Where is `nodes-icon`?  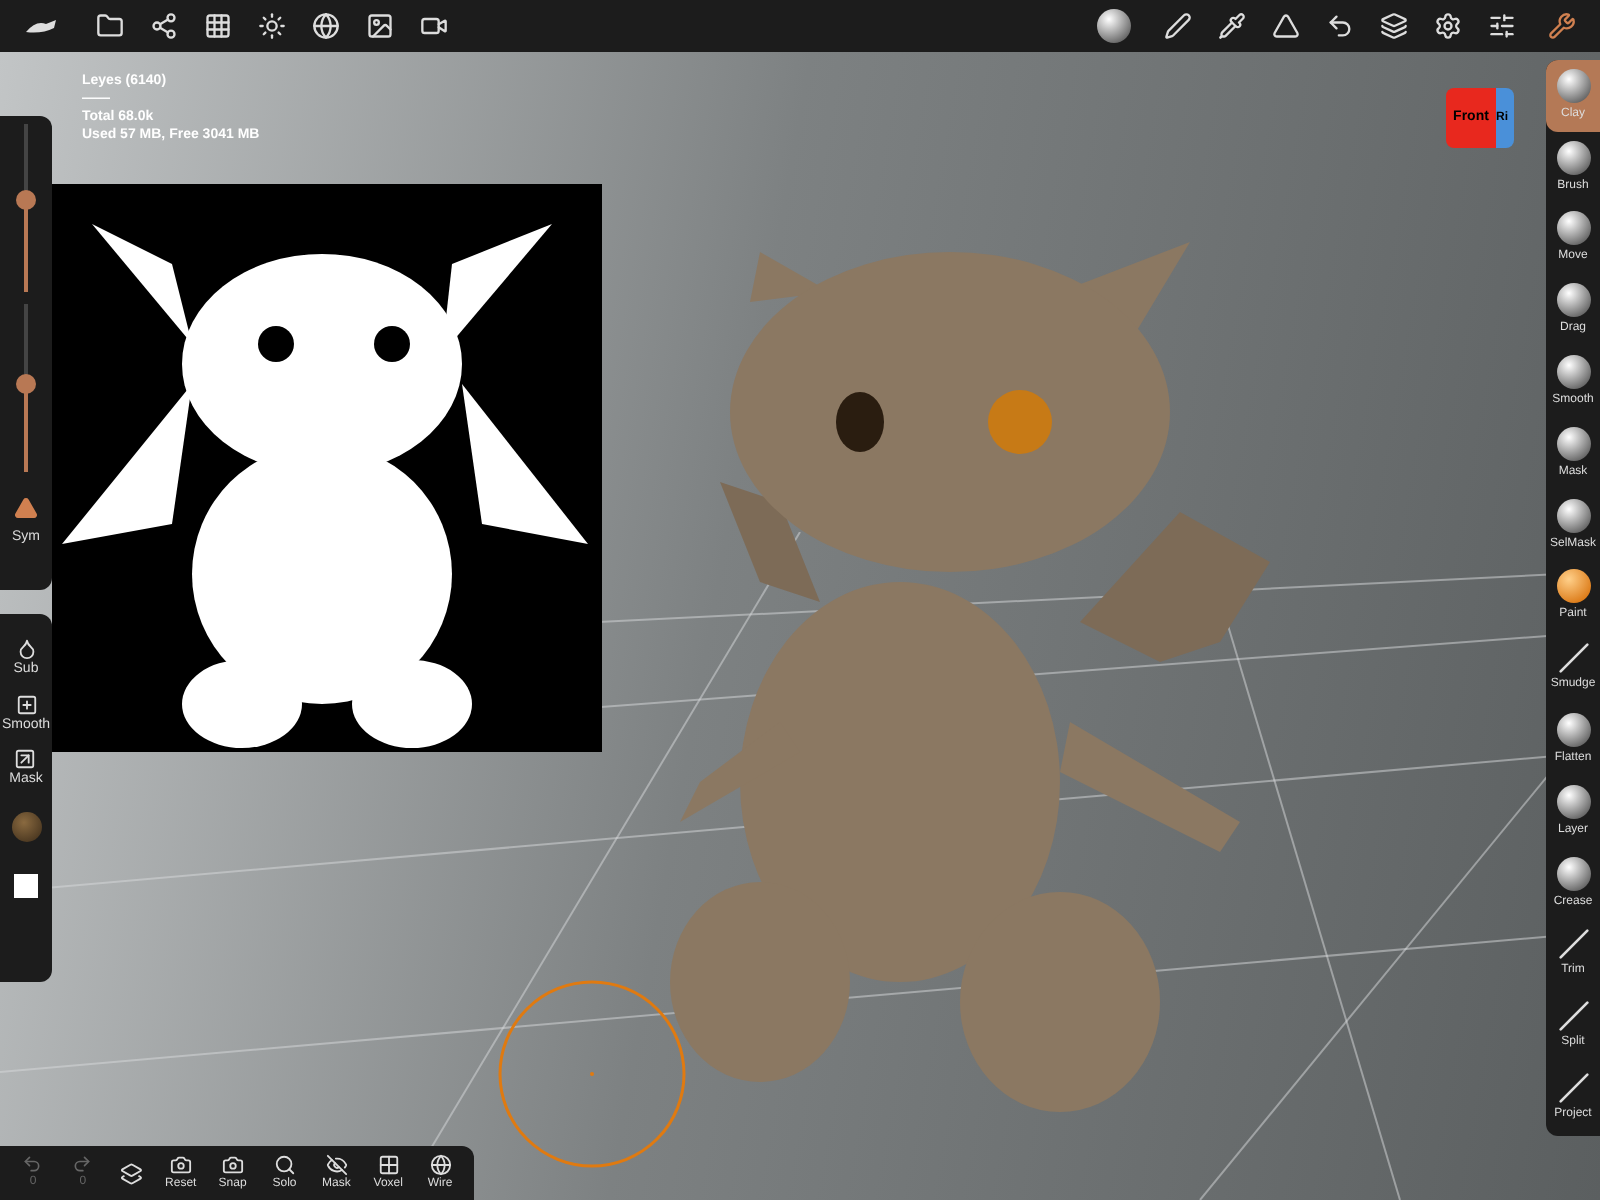
nodes-icon is located at coordinates (164, 26).